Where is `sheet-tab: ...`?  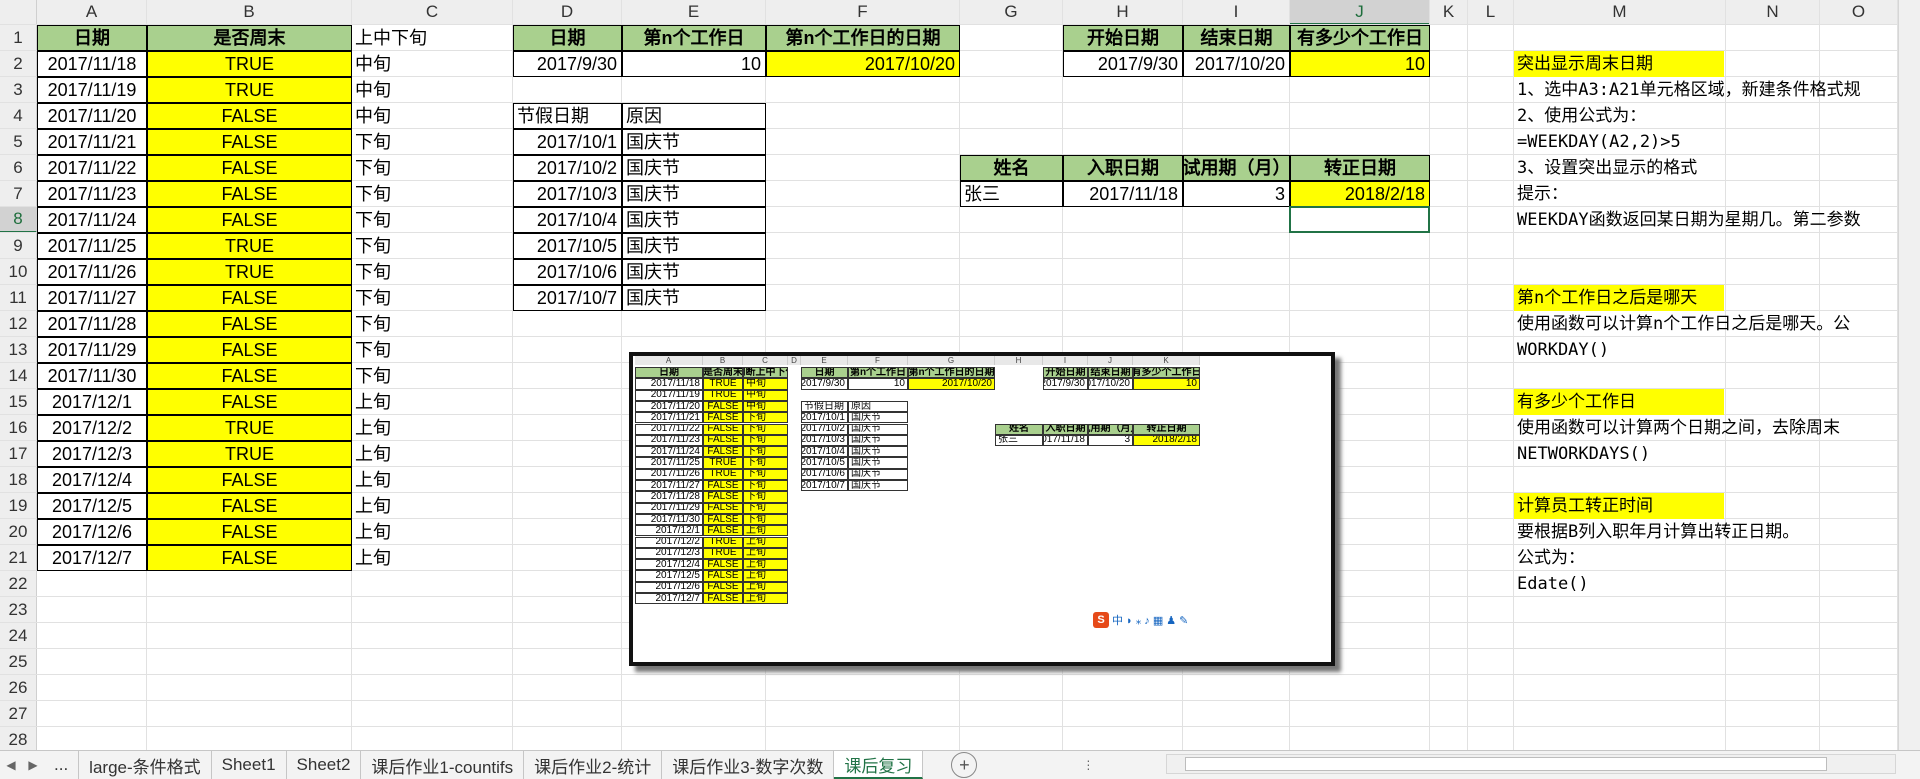 sheet-tab: ... is located at coordinates (62, 765).